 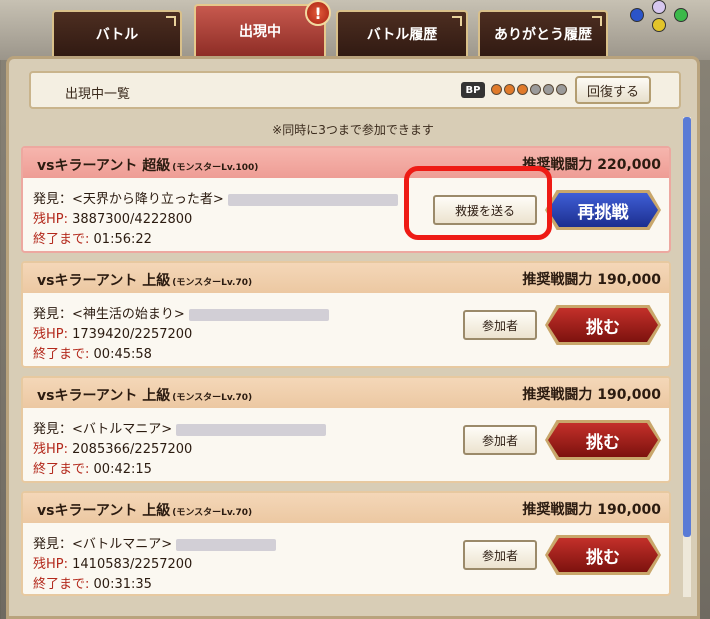 What do you see at coordinates (613, 90) in the screenshot?
I see `recover-button: 回復する` at bounding box center [613, 90].